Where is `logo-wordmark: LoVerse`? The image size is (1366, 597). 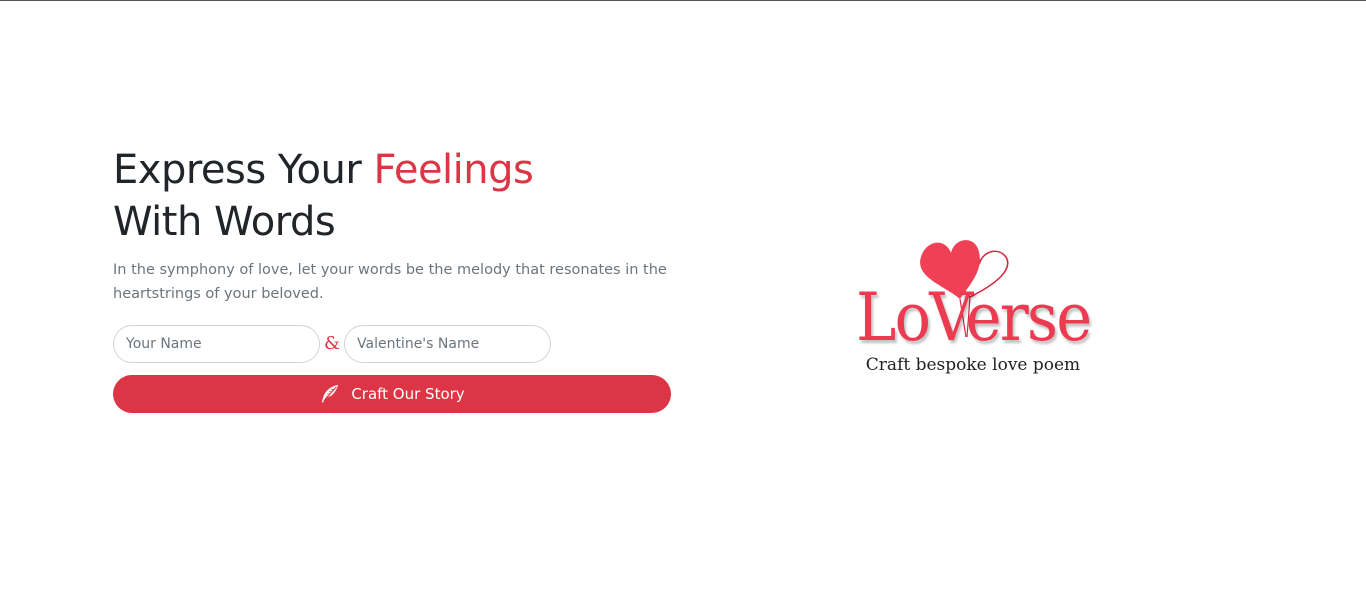 logo-wordmark: LoVerse is located at coordinates (974, 317).